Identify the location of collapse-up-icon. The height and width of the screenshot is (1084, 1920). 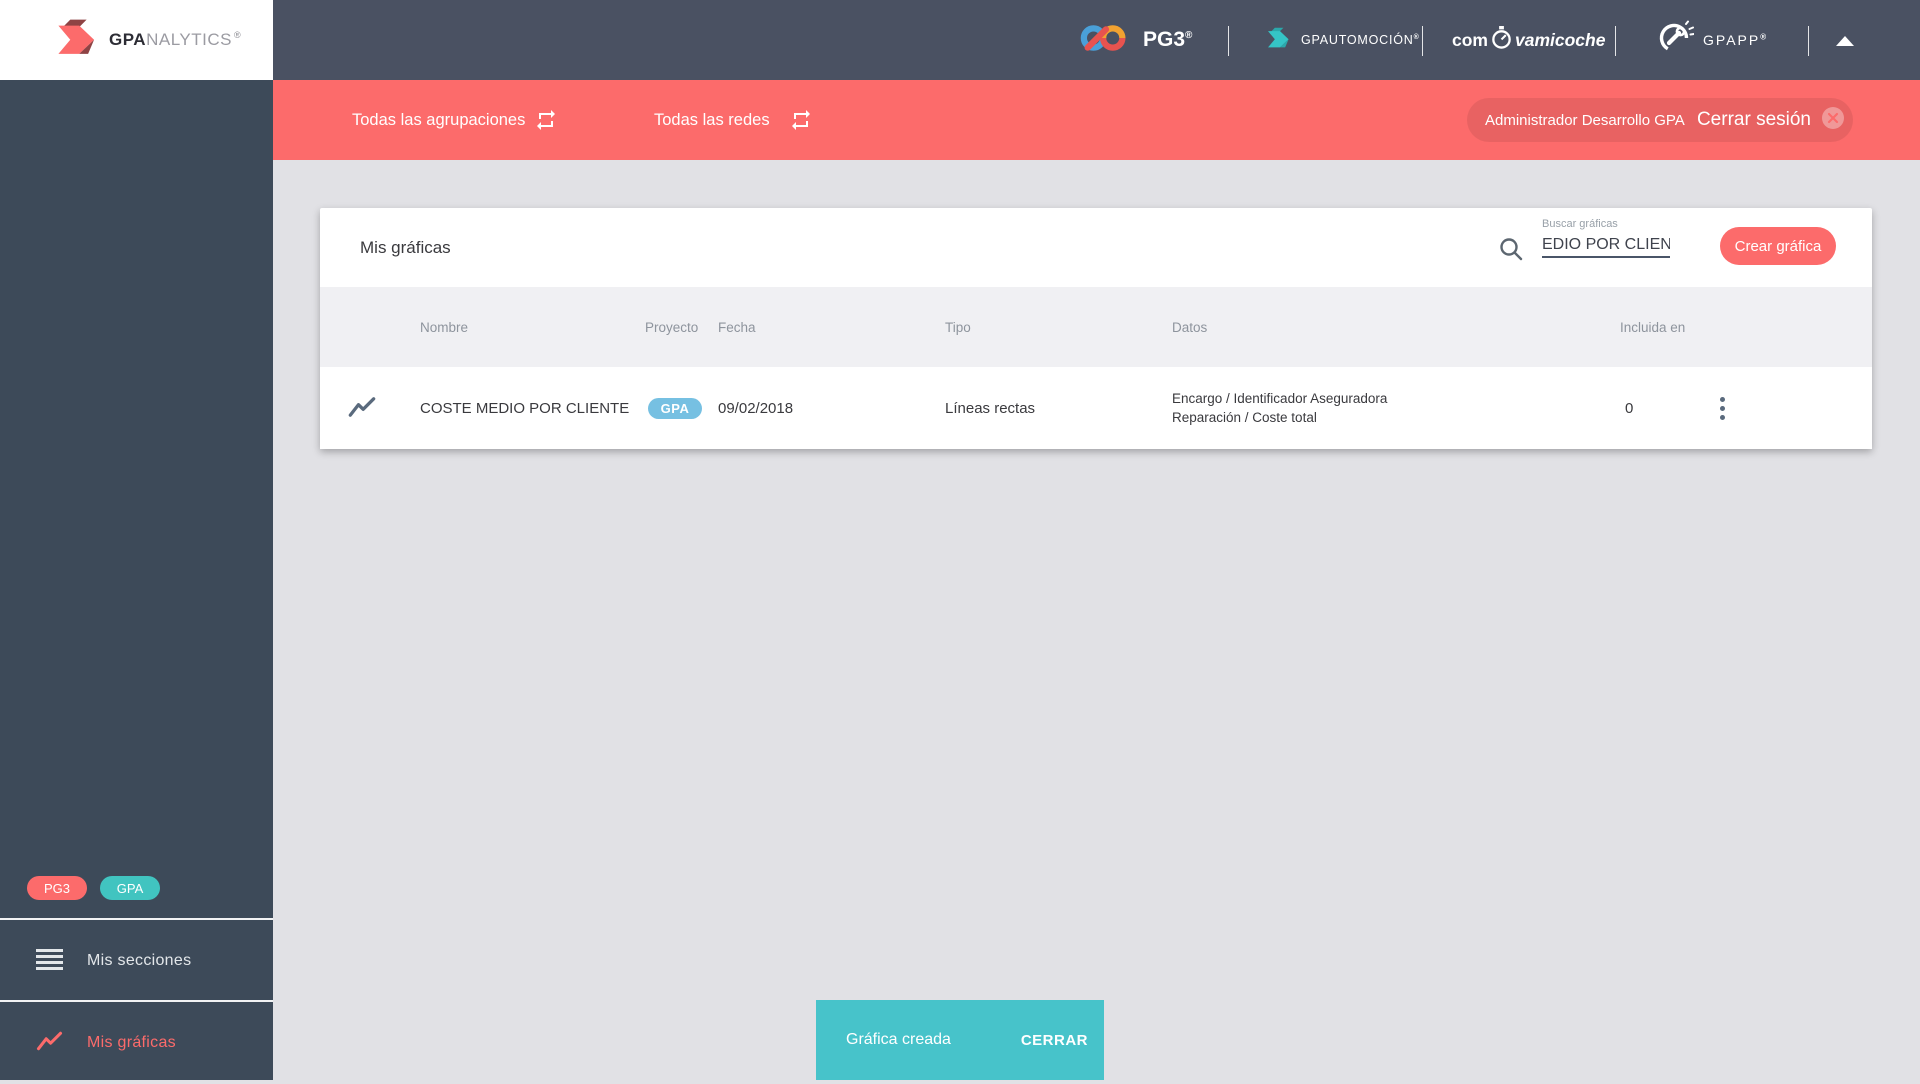
(1845, 41).